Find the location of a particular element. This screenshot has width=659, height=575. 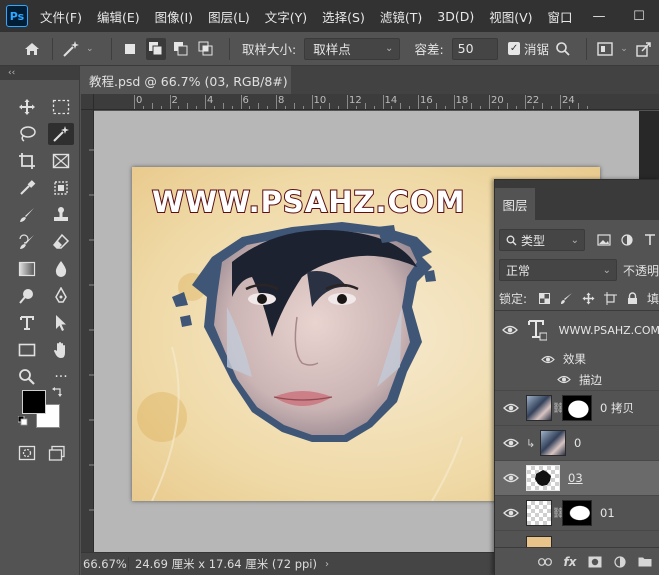

menu-select: 选择(S) is located at coordinates (343, 16).